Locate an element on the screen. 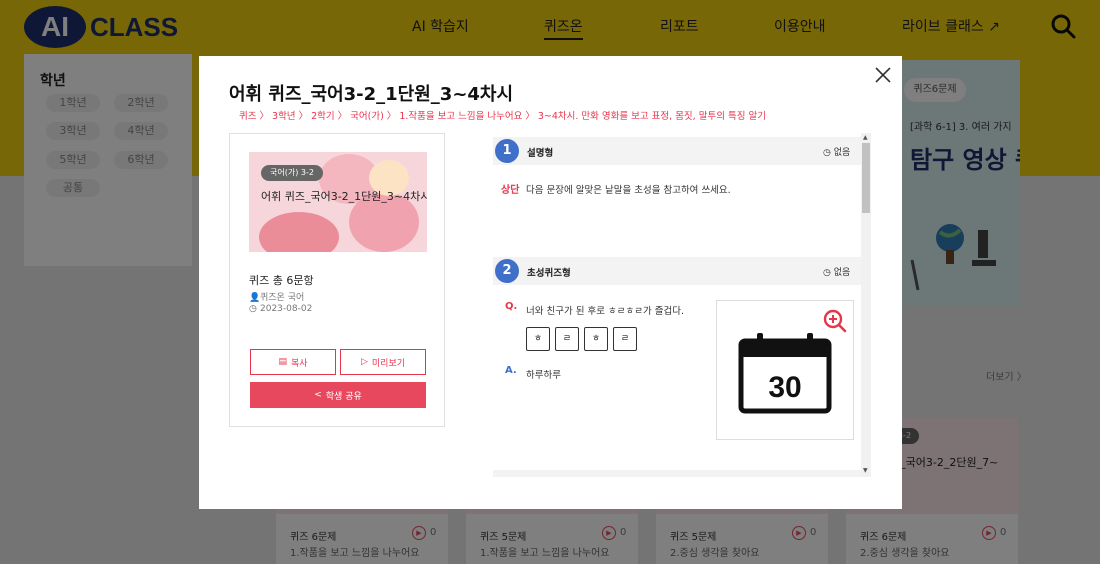  question-mark: Q. is located at coordinates (511, 306).